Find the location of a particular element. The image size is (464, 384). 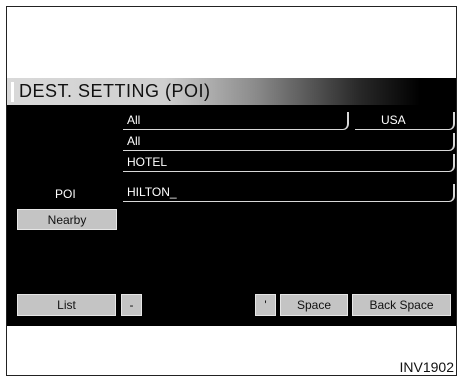

title-bar: DEST. SETTING (POI) is located at coordinates (231, 91).